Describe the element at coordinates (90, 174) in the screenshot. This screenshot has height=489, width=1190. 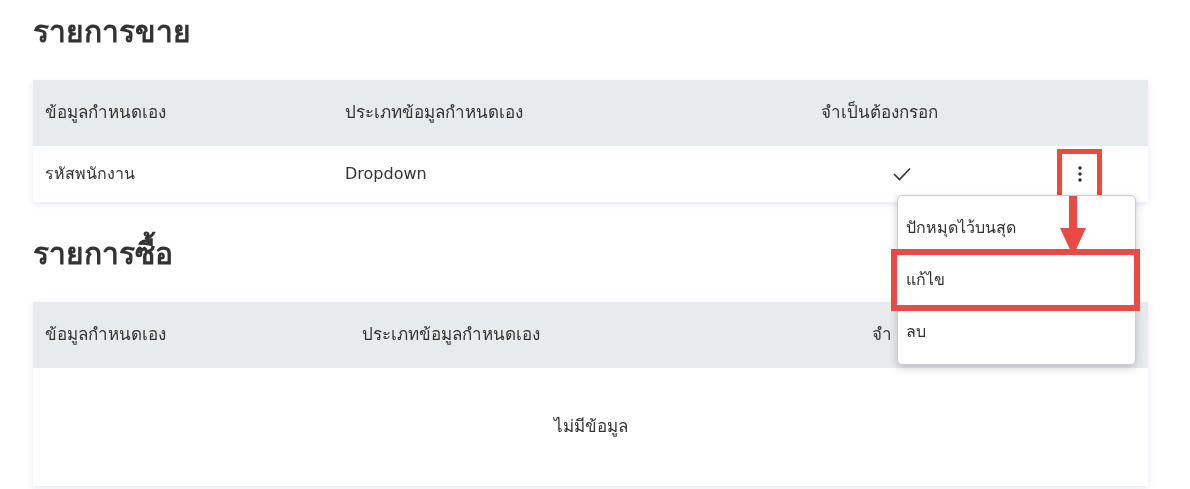
I see `table-cell-text: รหัสพนักงาน` at that location.